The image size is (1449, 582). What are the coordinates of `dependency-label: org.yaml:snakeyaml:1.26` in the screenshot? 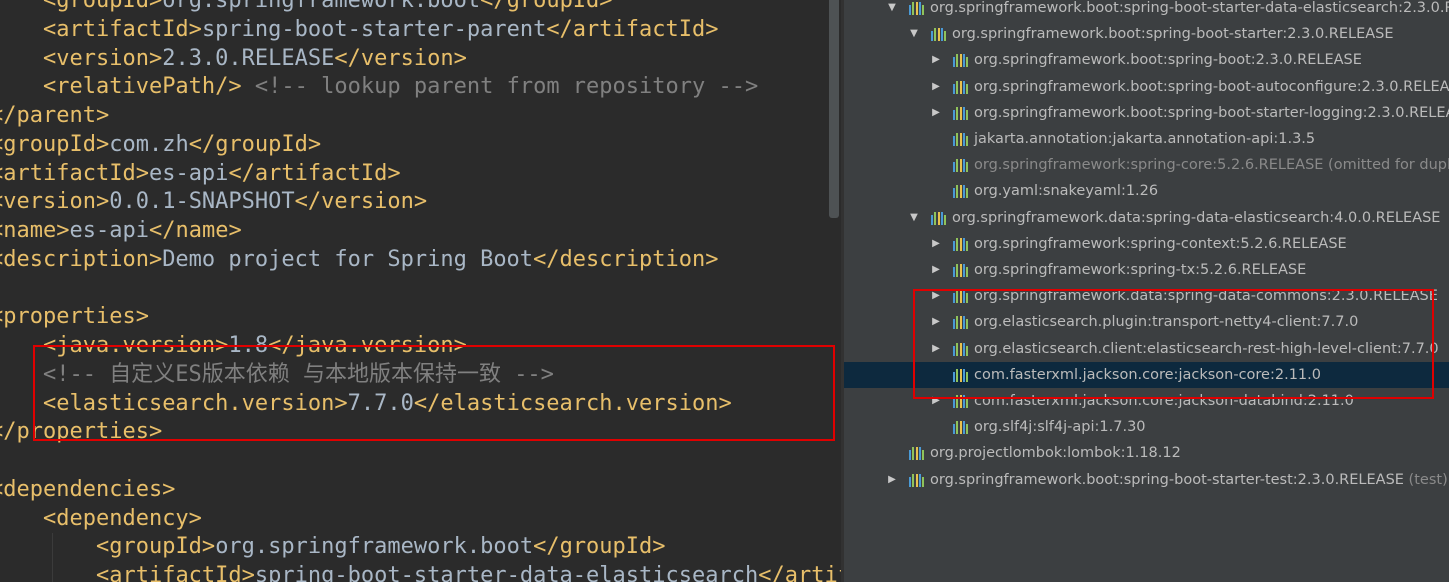 It's located at (1066, 191).